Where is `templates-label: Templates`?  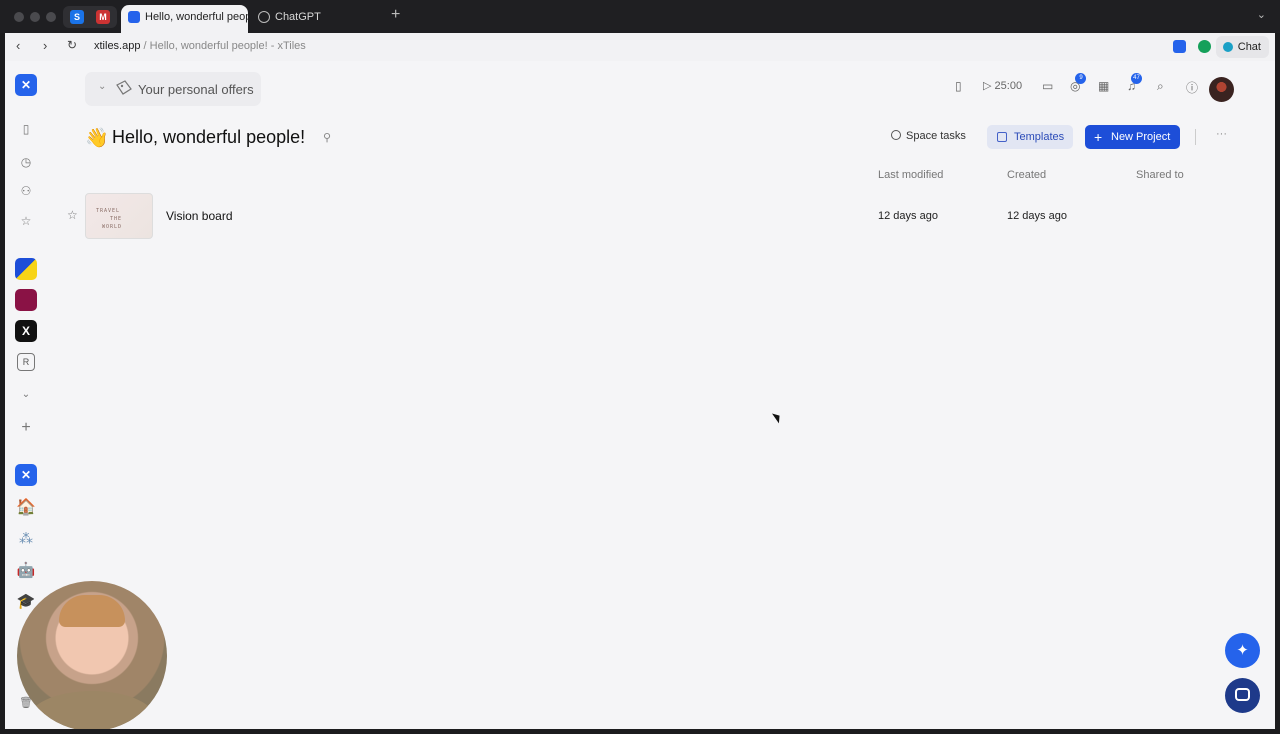
templates-label: Templates is located at coordinates (1039, 137).